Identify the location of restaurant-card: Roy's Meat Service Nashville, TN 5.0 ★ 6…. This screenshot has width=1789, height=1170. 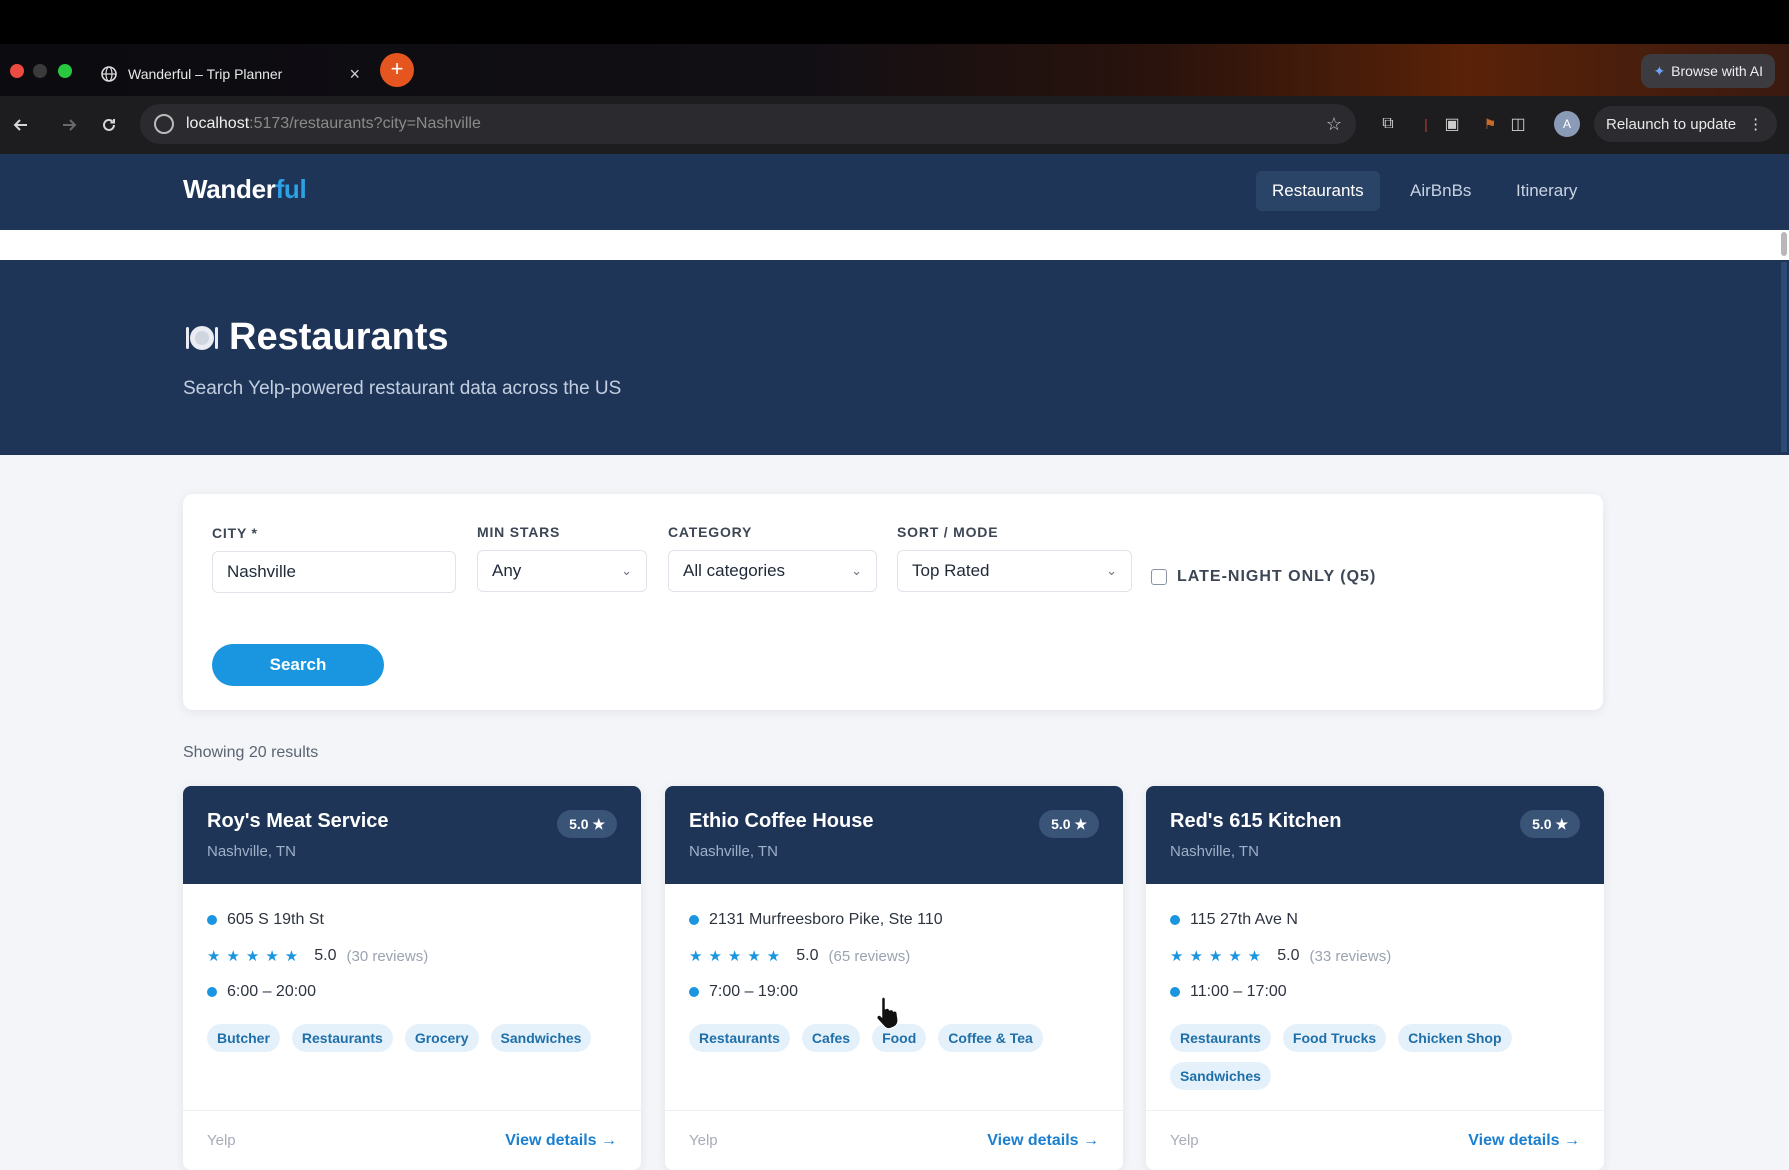
(412, 978).